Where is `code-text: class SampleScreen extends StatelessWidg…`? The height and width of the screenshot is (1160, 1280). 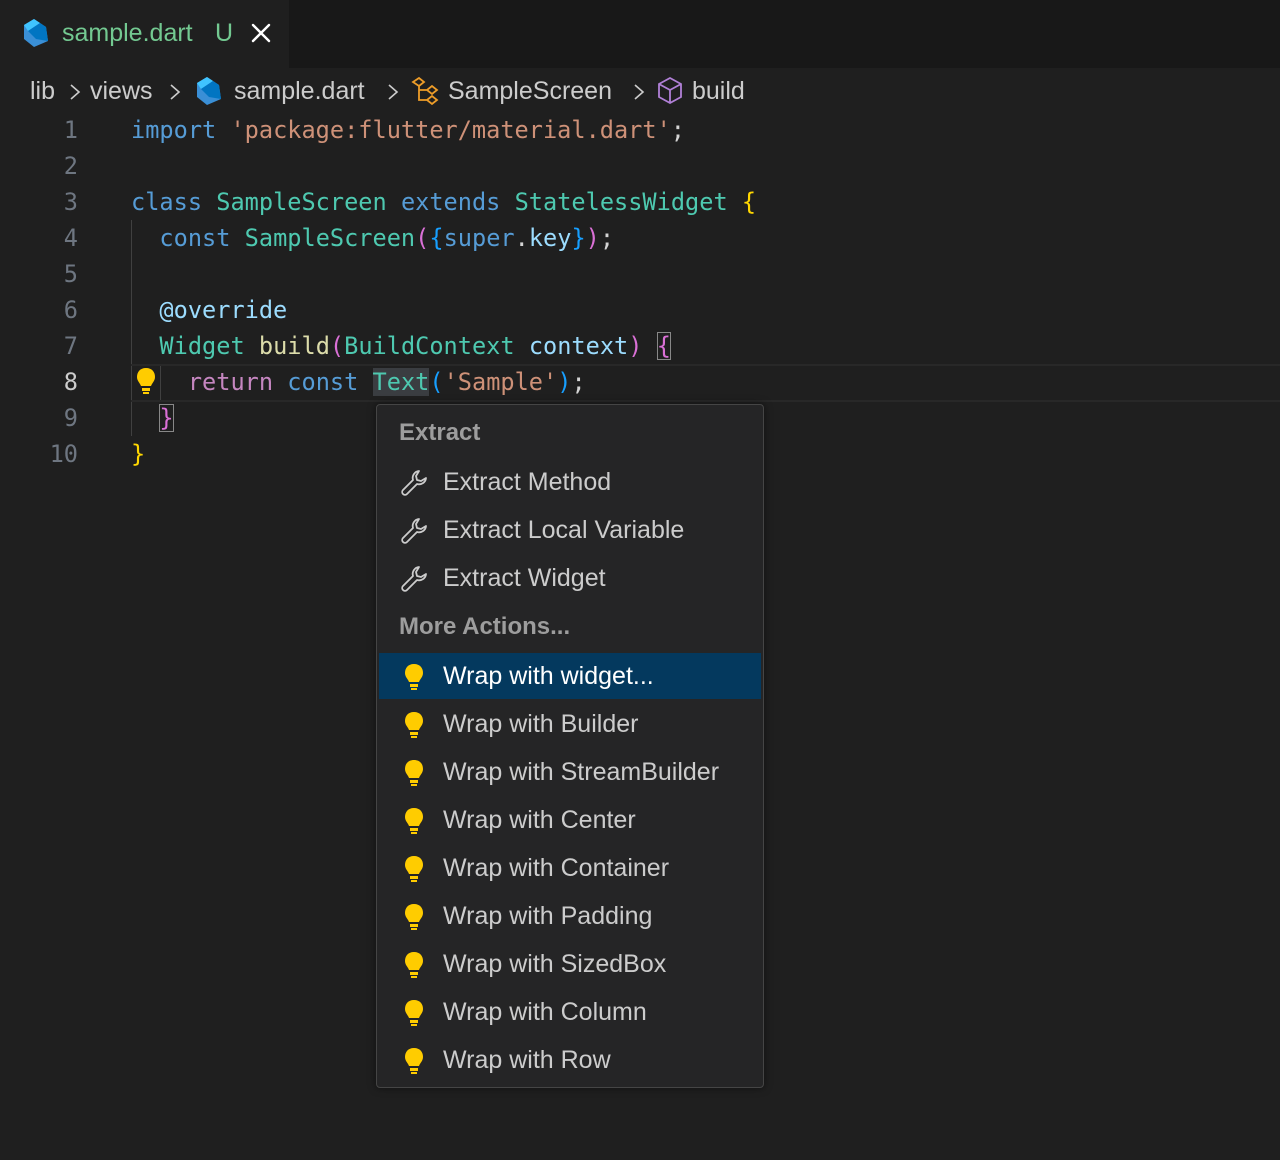 code-text: class SampleScreen extends StatelessWidg… is located at coordinates (443, 202).